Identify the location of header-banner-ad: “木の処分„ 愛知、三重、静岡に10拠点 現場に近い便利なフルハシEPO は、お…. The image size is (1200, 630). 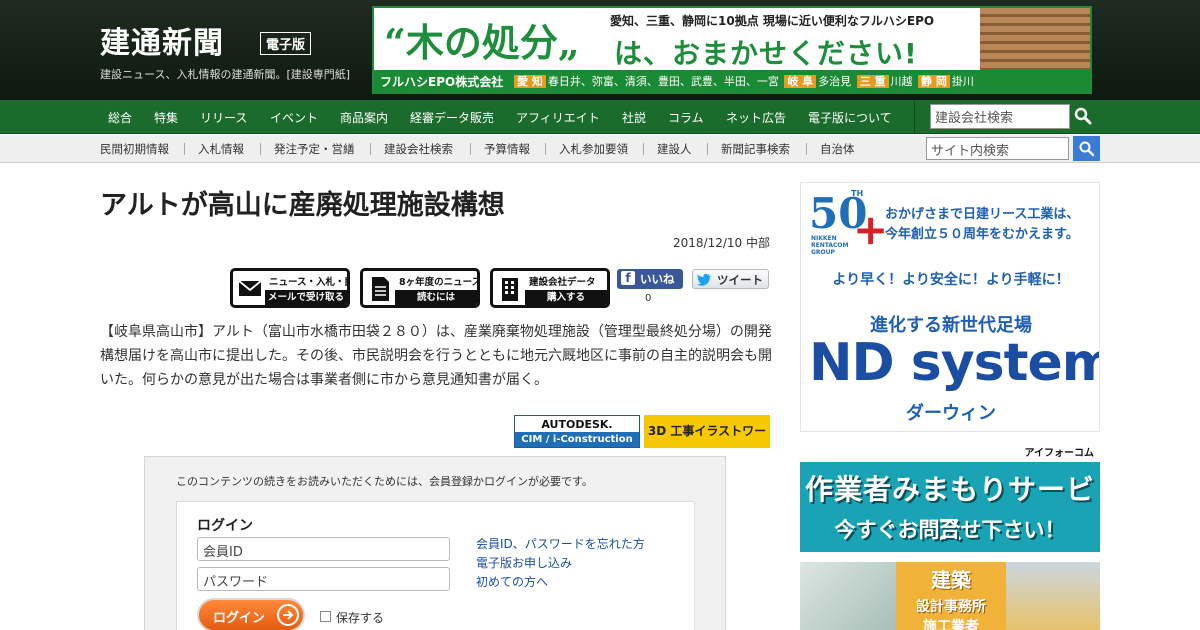
(732, 50).